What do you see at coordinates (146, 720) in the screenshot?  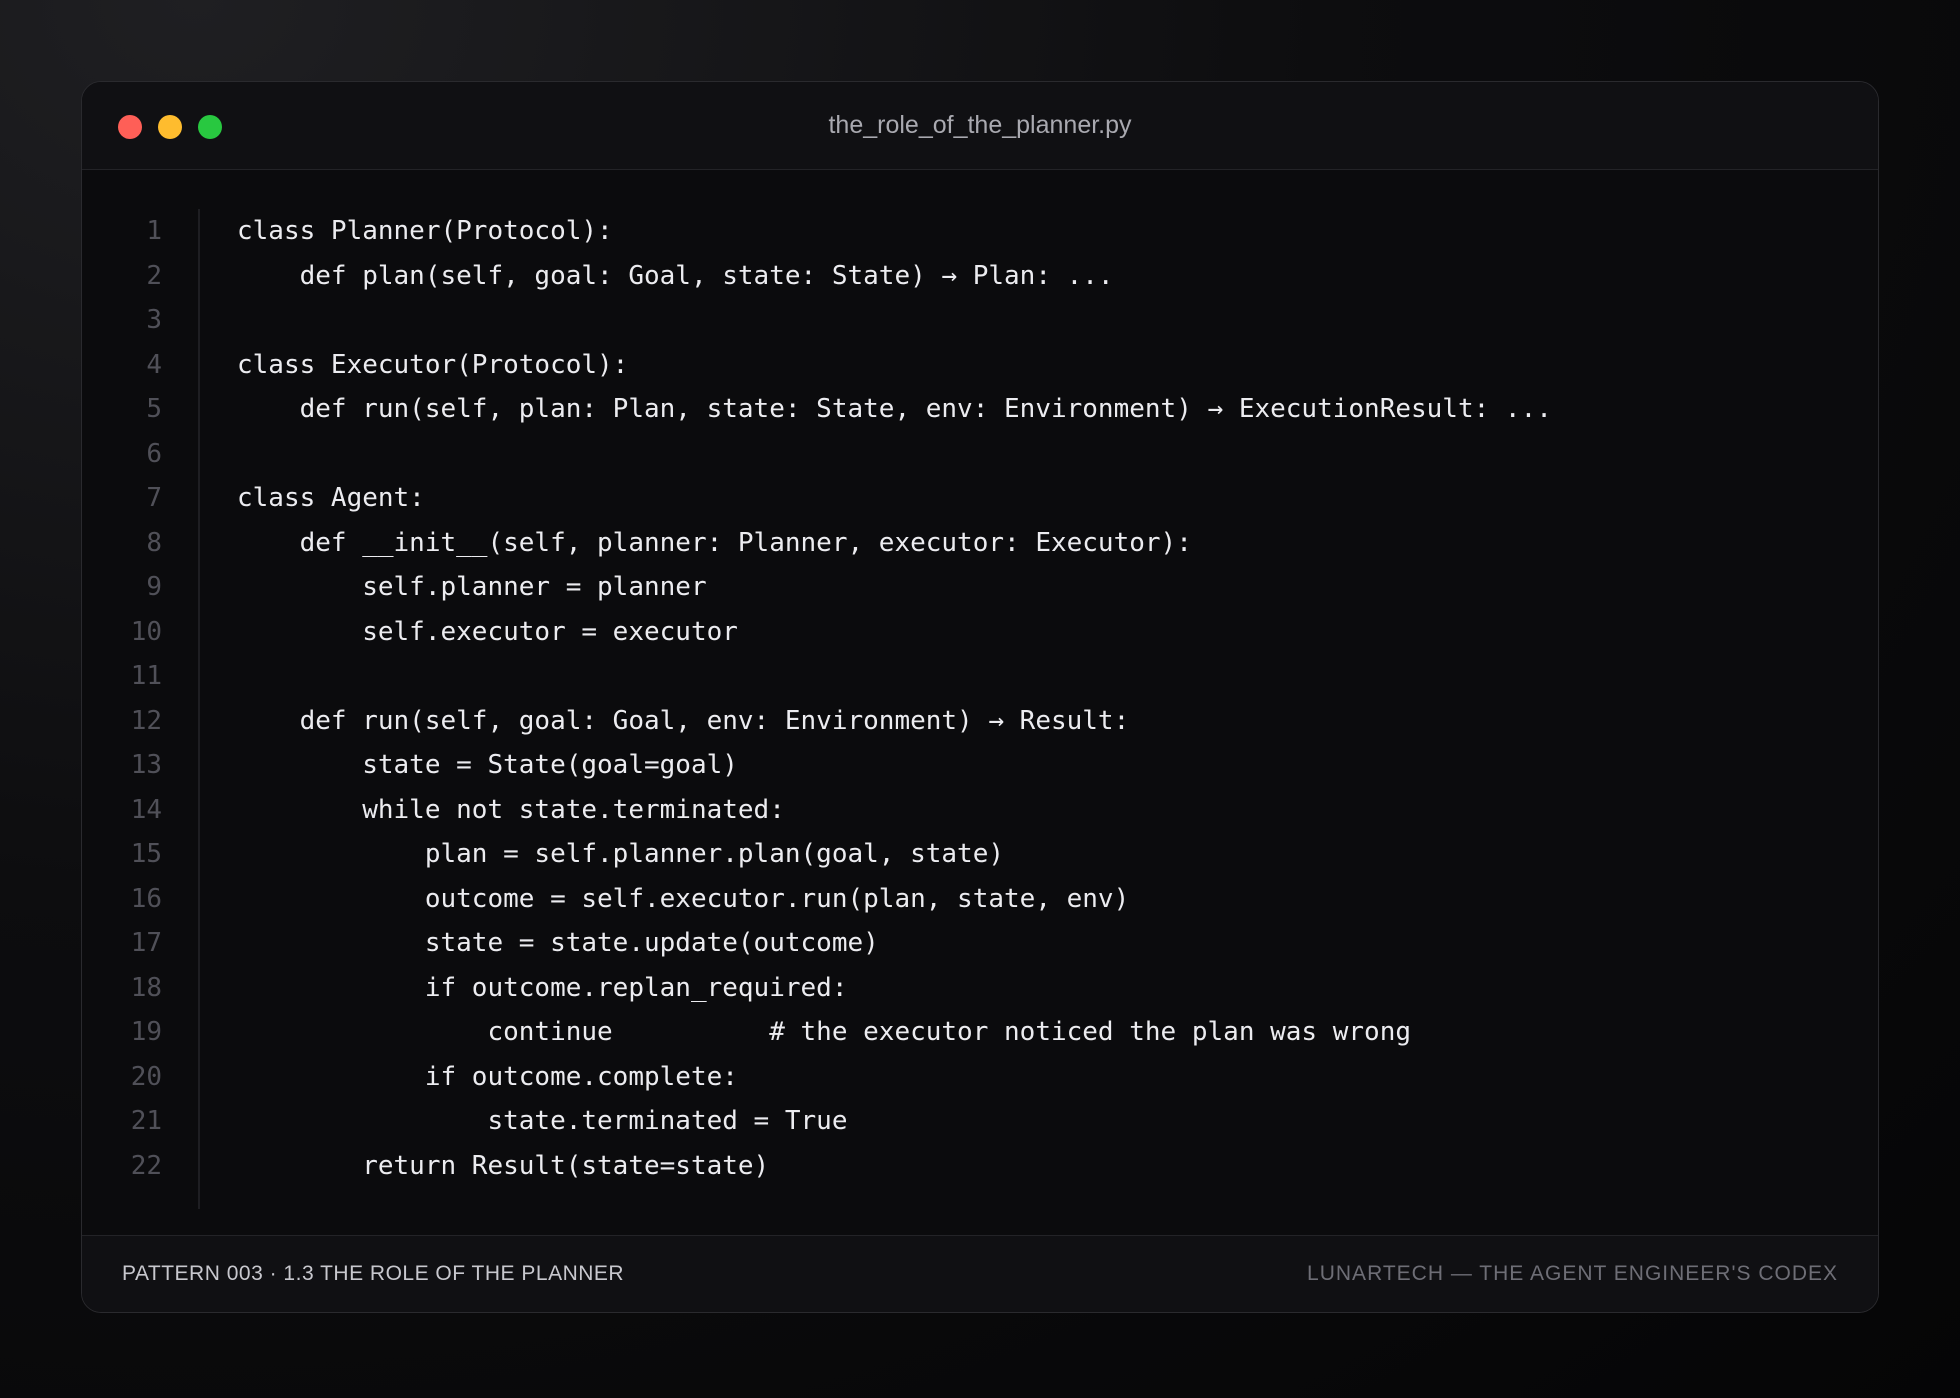 I see `line-number: 12` at bounding box center [146, 720].